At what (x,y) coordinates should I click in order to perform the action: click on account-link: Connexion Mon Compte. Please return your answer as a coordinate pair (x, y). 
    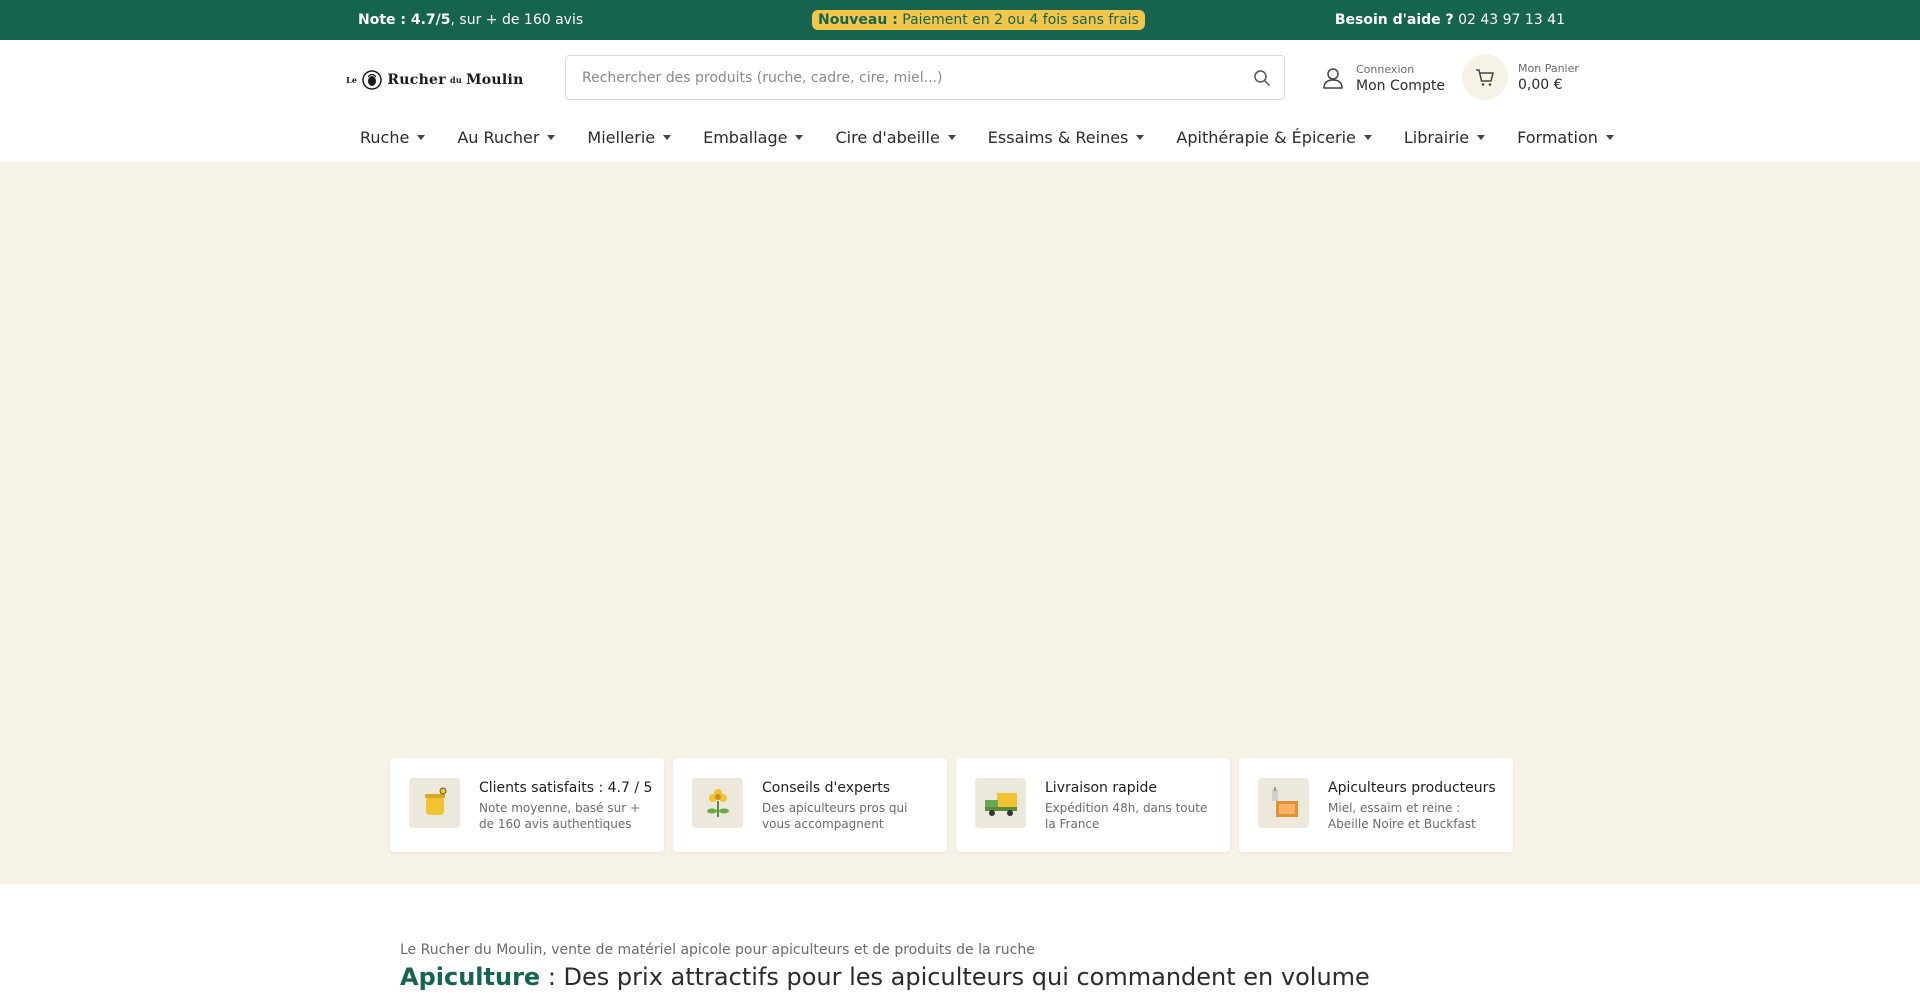
    Looking at the image, I should click on (1382, 78).